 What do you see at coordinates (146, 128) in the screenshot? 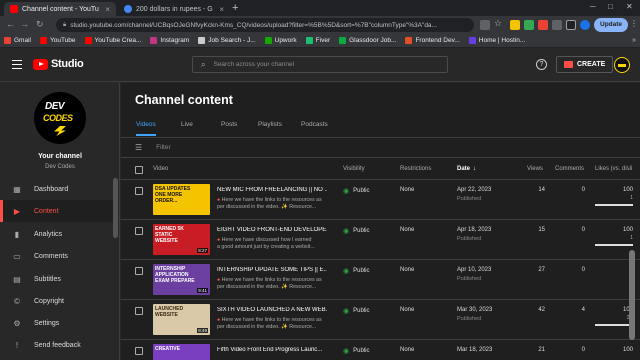
I see `tab-videos: Videos` at bounding box center [146, 128].